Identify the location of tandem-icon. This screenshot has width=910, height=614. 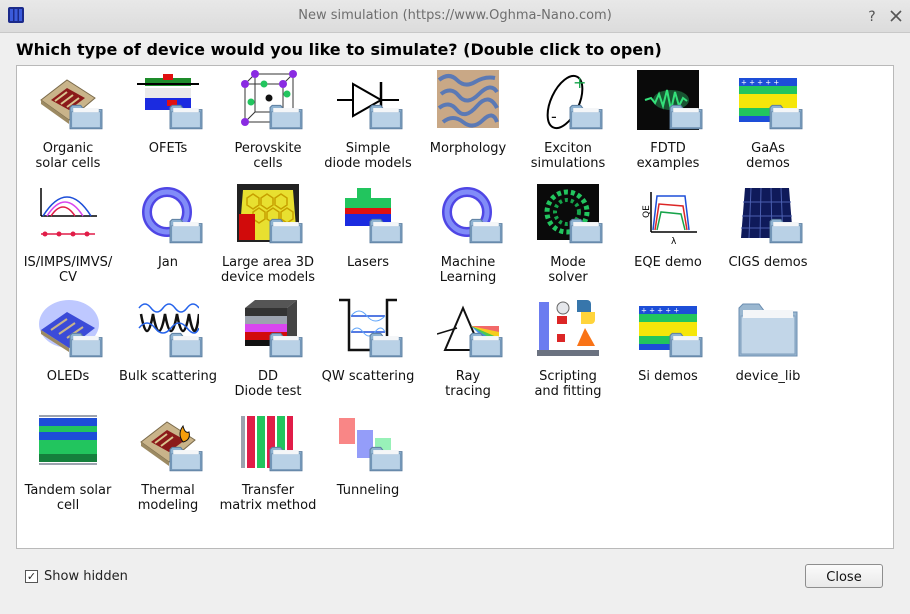
(68, 440).